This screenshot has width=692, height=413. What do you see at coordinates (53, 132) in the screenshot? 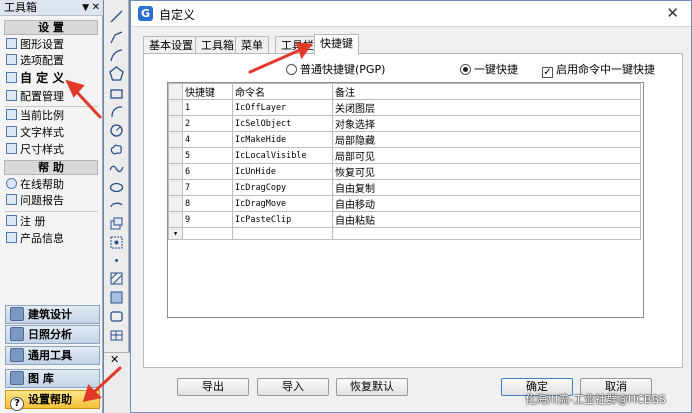
I see `toolbox-item-text-style: 文字样式` at bounding box center [53, 132].